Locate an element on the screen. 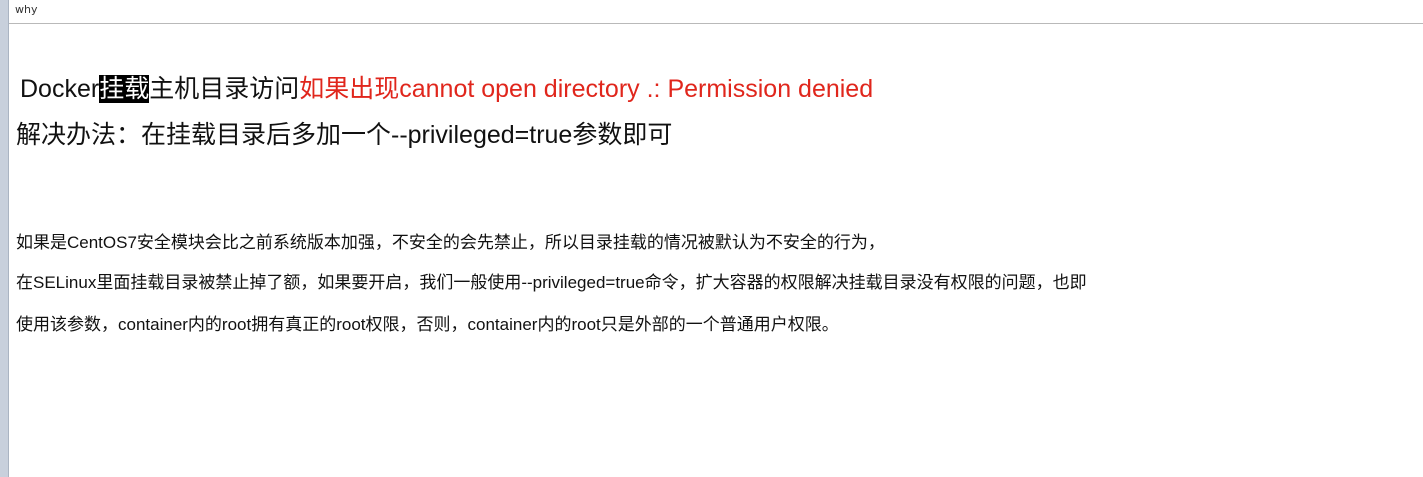 The height and width of the screenshot is (477, 1423). selected-text-label: 挂载 is located at coordinates (124, 89).